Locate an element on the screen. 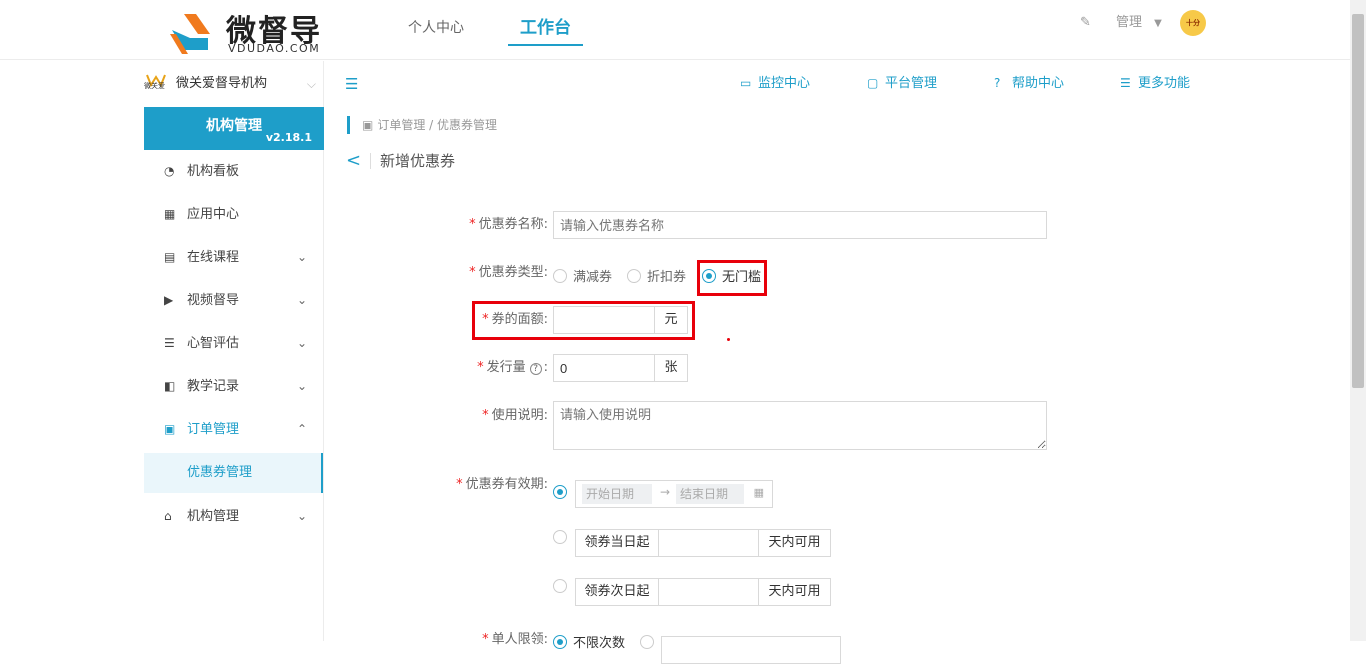  sidebar-item-app-center: ▦ 应用中心 is located at coordinates (233, 214).